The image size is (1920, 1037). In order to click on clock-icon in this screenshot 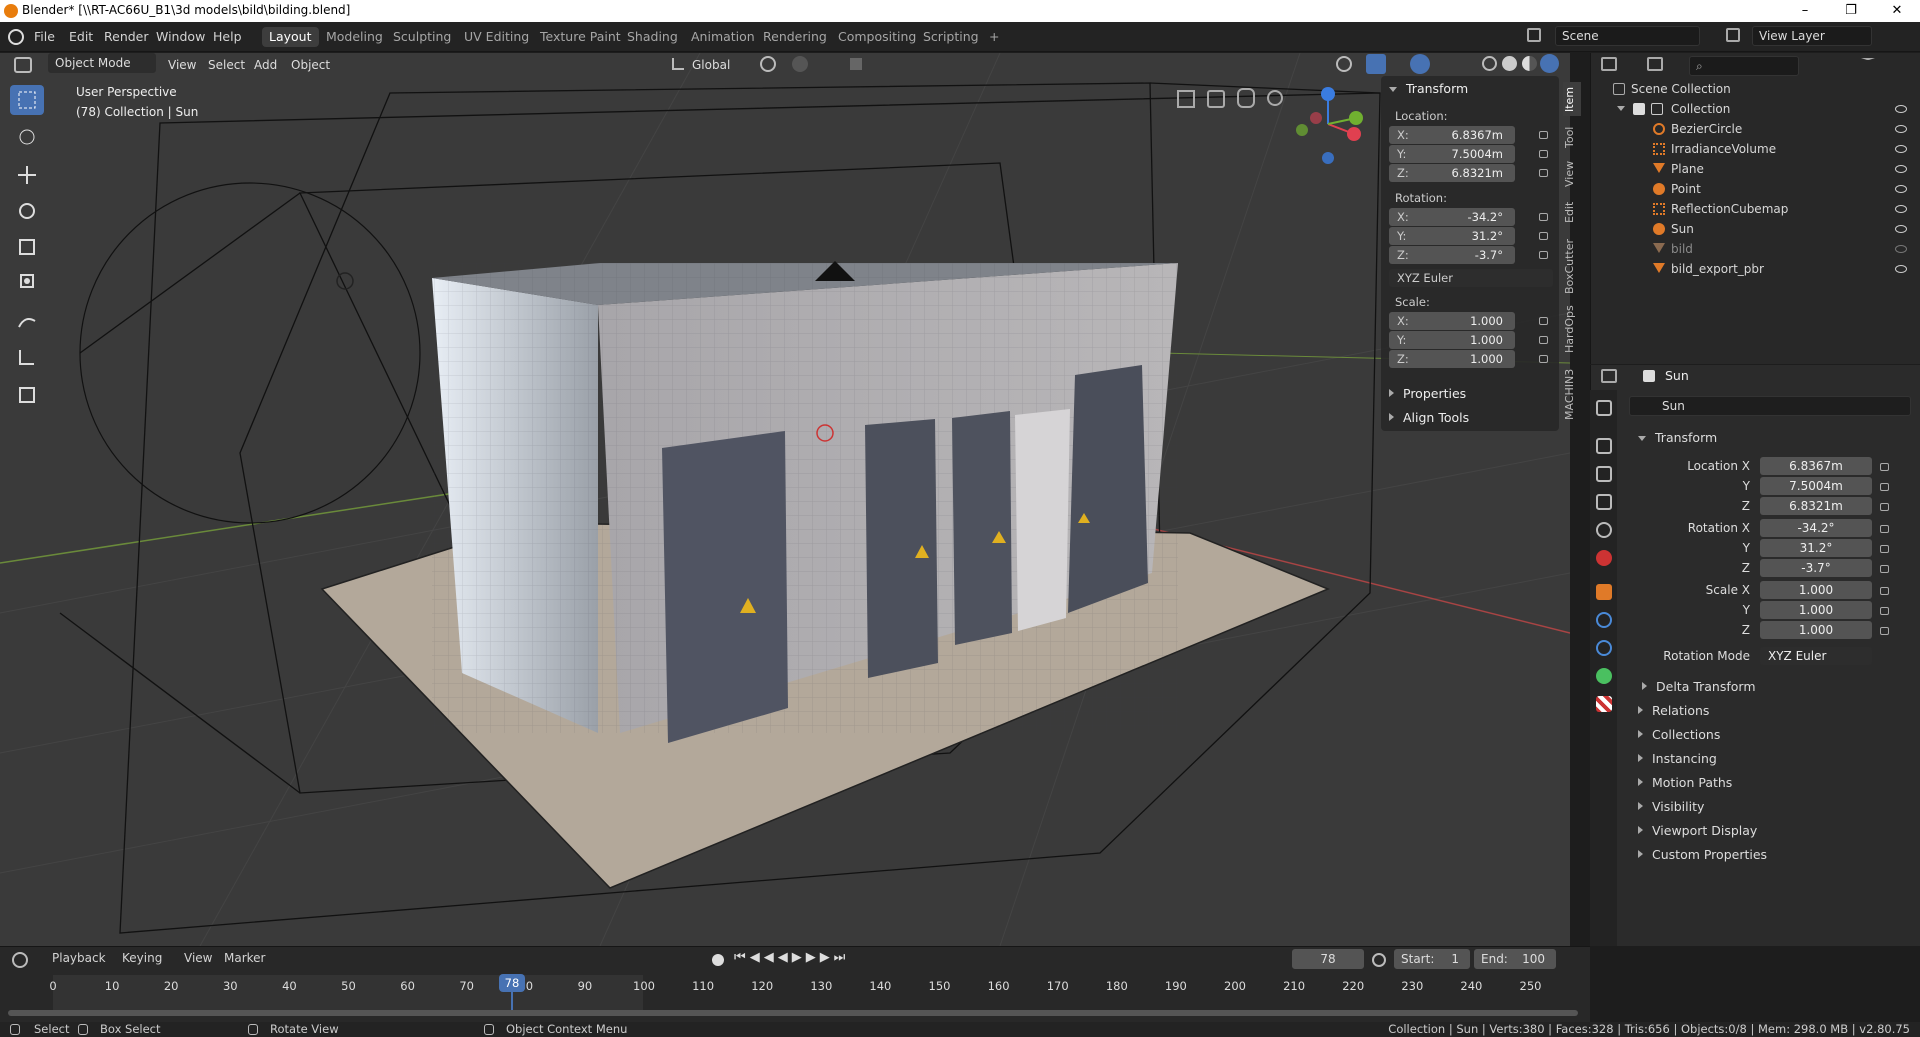, I will do `click(1379, 960)`.